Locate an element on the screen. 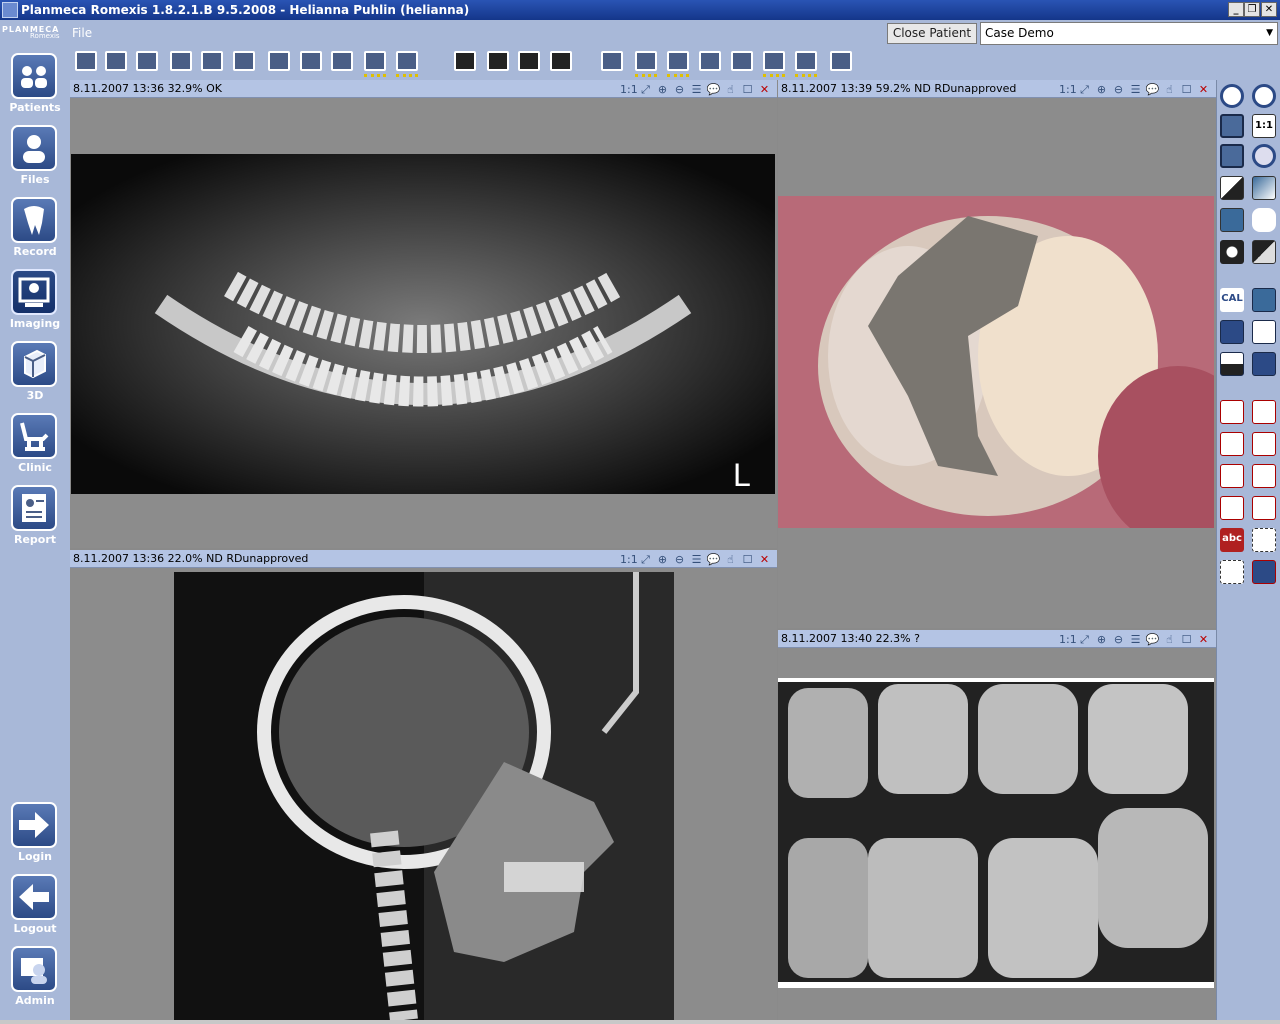 The height and width of the screenshot is (1024, 1280). export-button is located at coordinates (612, 62).